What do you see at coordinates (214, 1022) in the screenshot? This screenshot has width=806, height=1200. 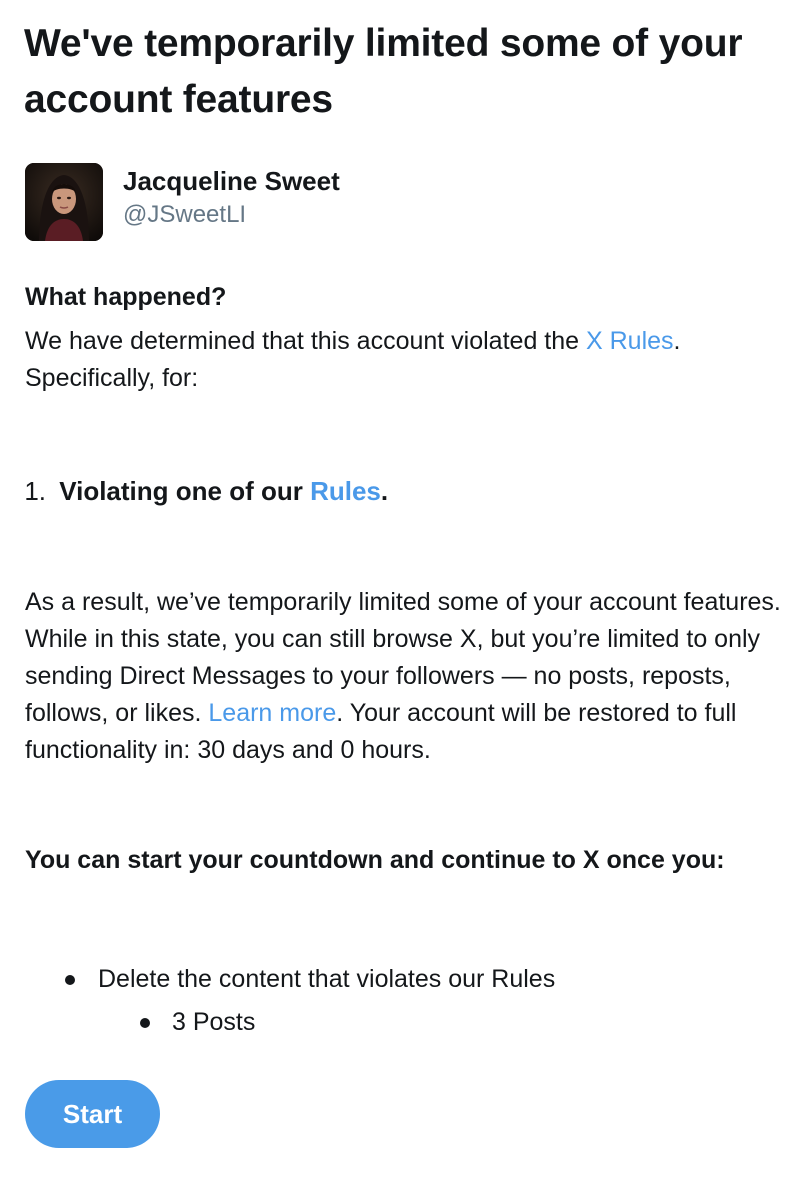 I see `task-subitem: 3 Posts` at bounding box center [214, 1022].